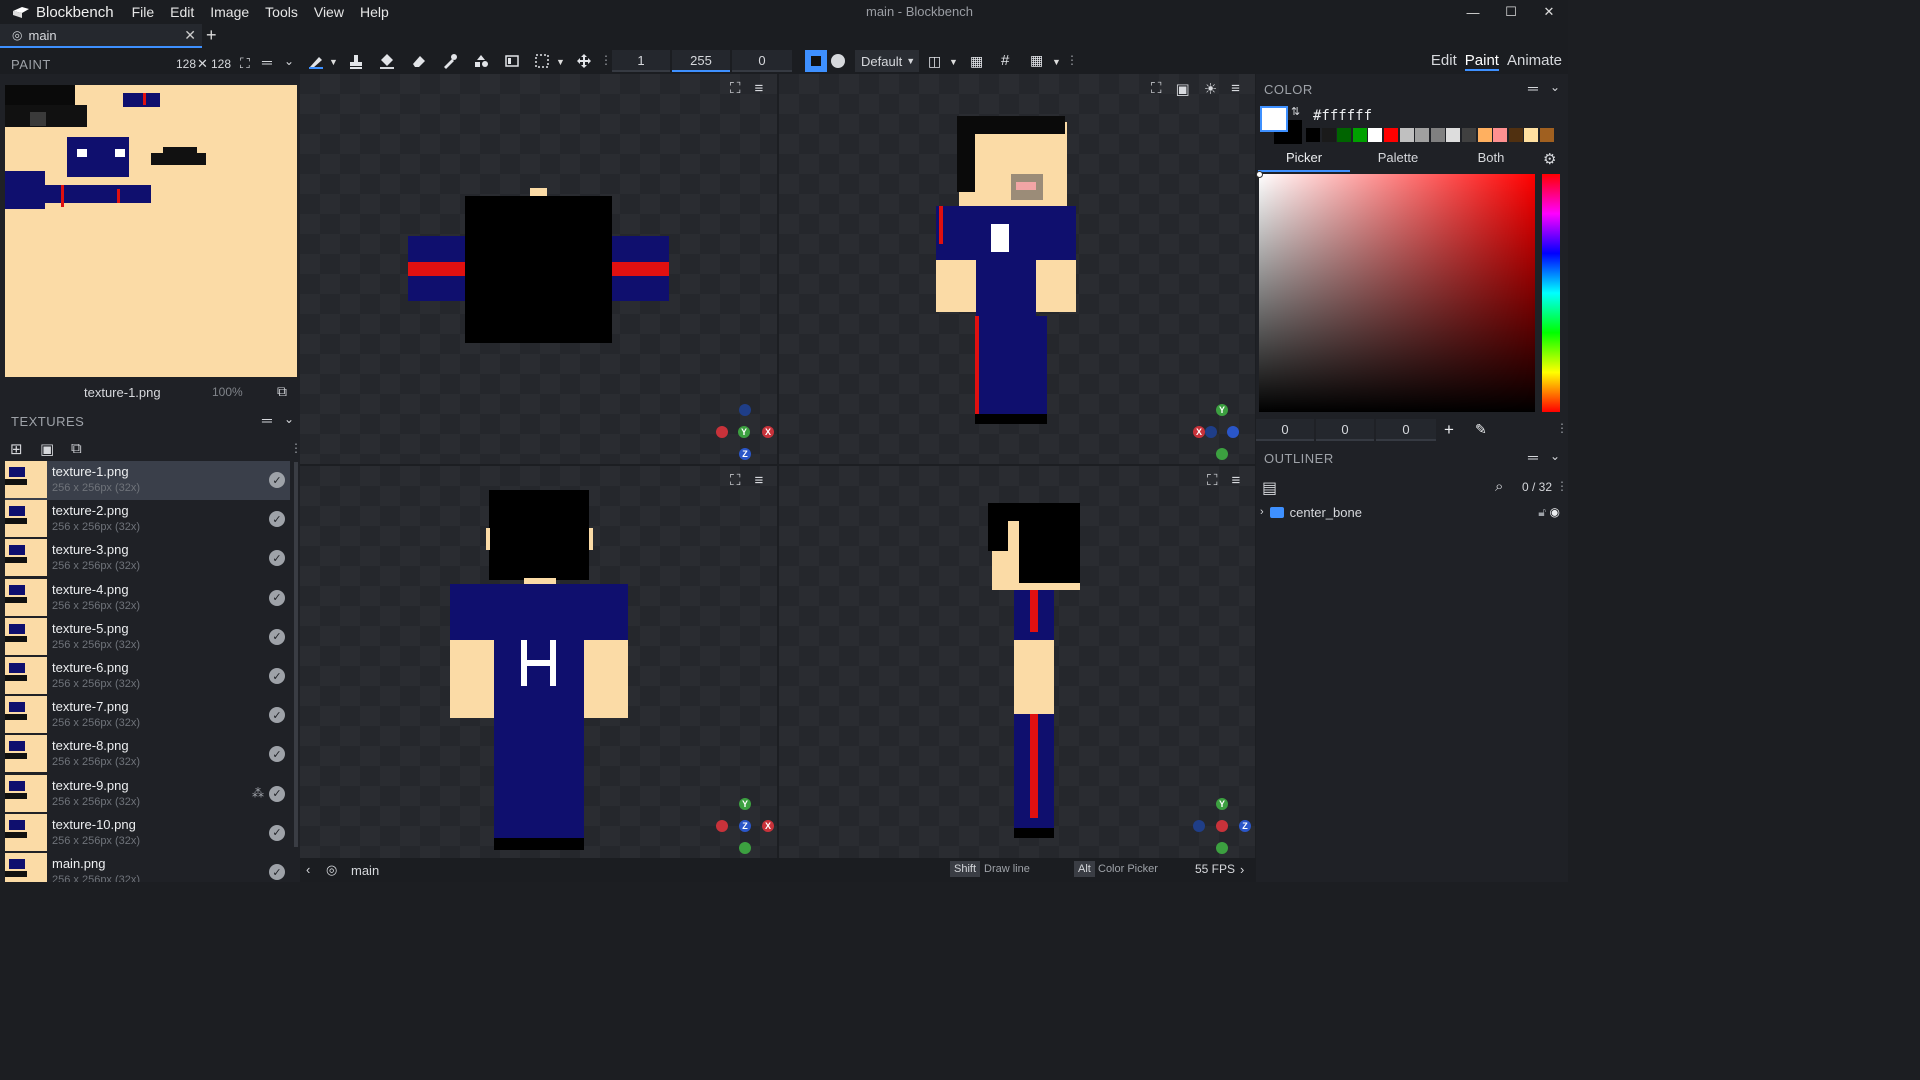  I want to click on chevron-left-icon: ‹, so click(308, 869).